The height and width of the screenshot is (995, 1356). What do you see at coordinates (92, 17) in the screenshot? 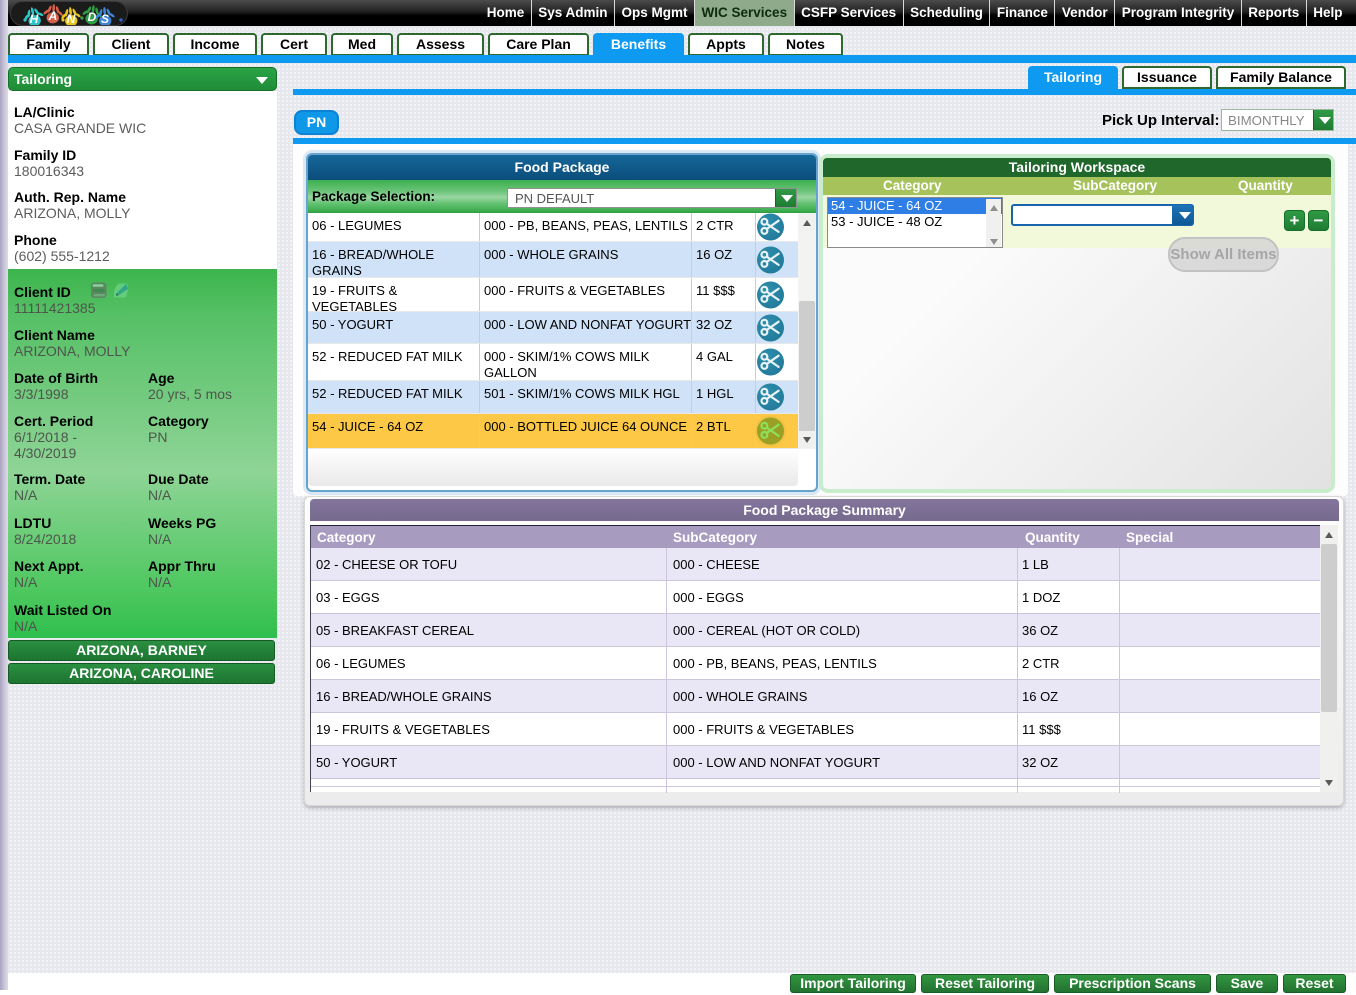
I see `svg-text: D` at bounding box center [92, 17].